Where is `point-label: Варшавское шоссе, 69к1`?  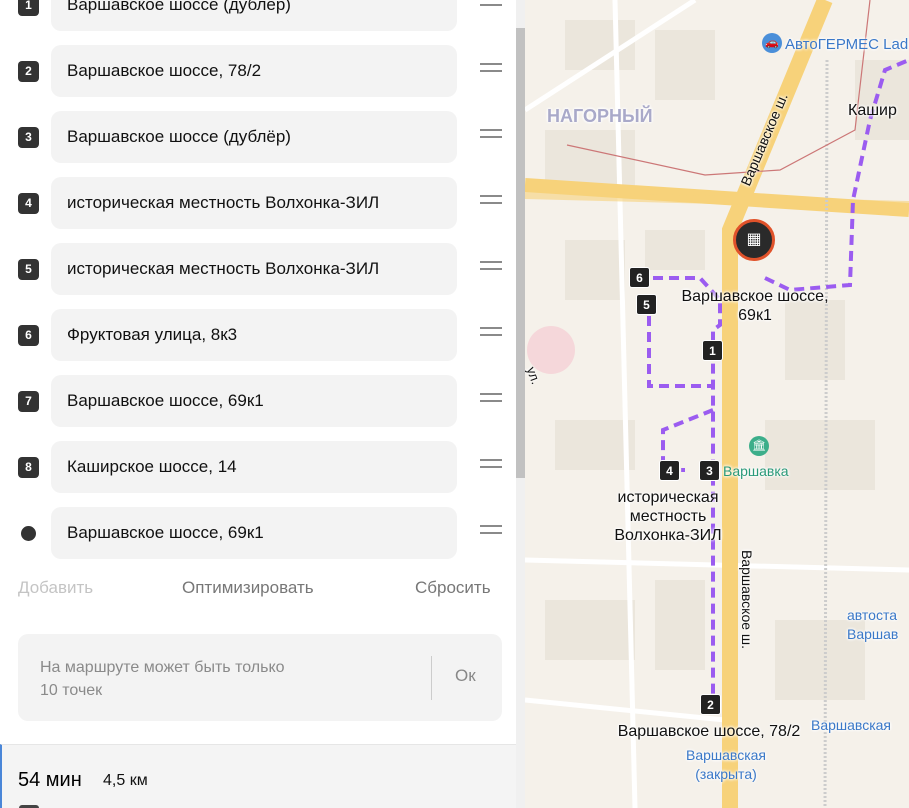 point-label: Варшавское шоссе, 69к1 is located at coordinates (755, 306).